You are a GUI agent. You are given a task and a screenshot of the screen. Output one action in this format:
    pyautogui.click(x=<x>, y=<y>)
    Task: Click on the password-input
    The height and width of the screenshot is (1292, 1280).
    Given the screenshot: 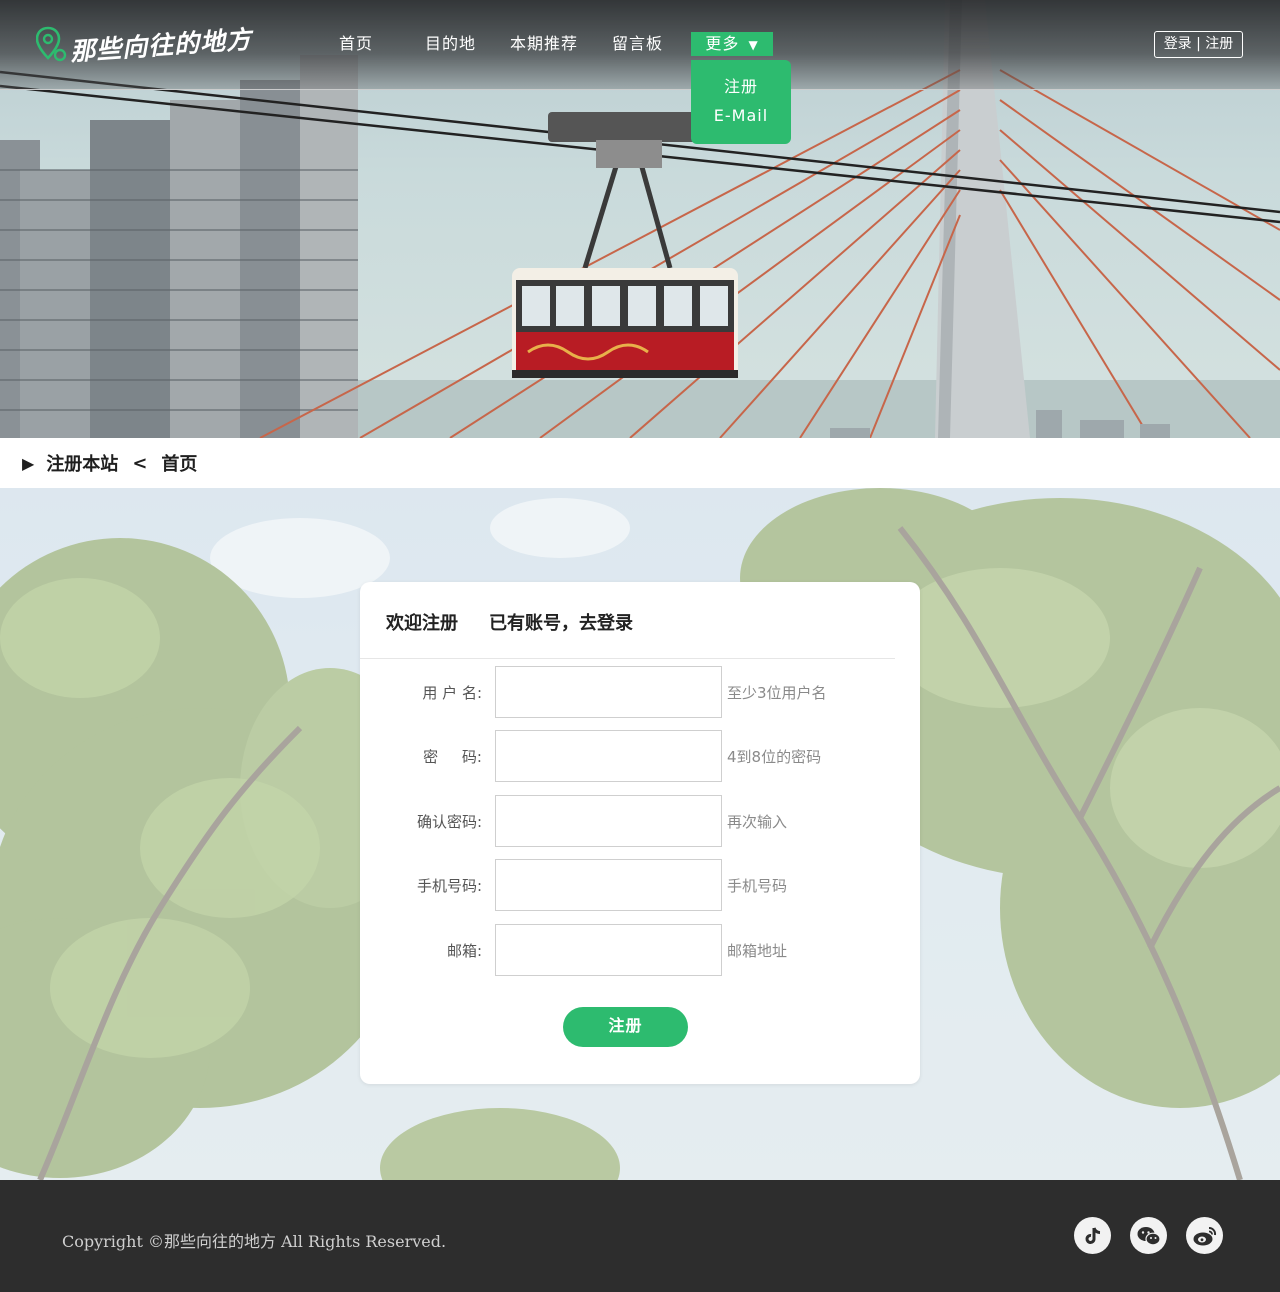 What is the action you would take?
    pyautogui.click(x=608, y=756)
    